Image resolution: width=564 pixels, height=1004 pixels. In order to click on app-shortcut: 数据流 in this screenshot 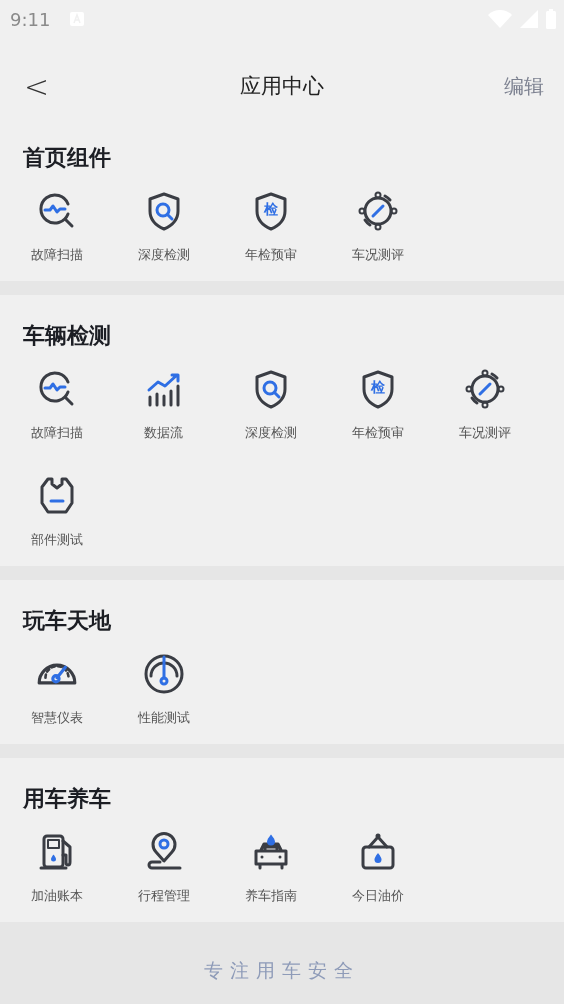, I will do `click(163, 404)`.